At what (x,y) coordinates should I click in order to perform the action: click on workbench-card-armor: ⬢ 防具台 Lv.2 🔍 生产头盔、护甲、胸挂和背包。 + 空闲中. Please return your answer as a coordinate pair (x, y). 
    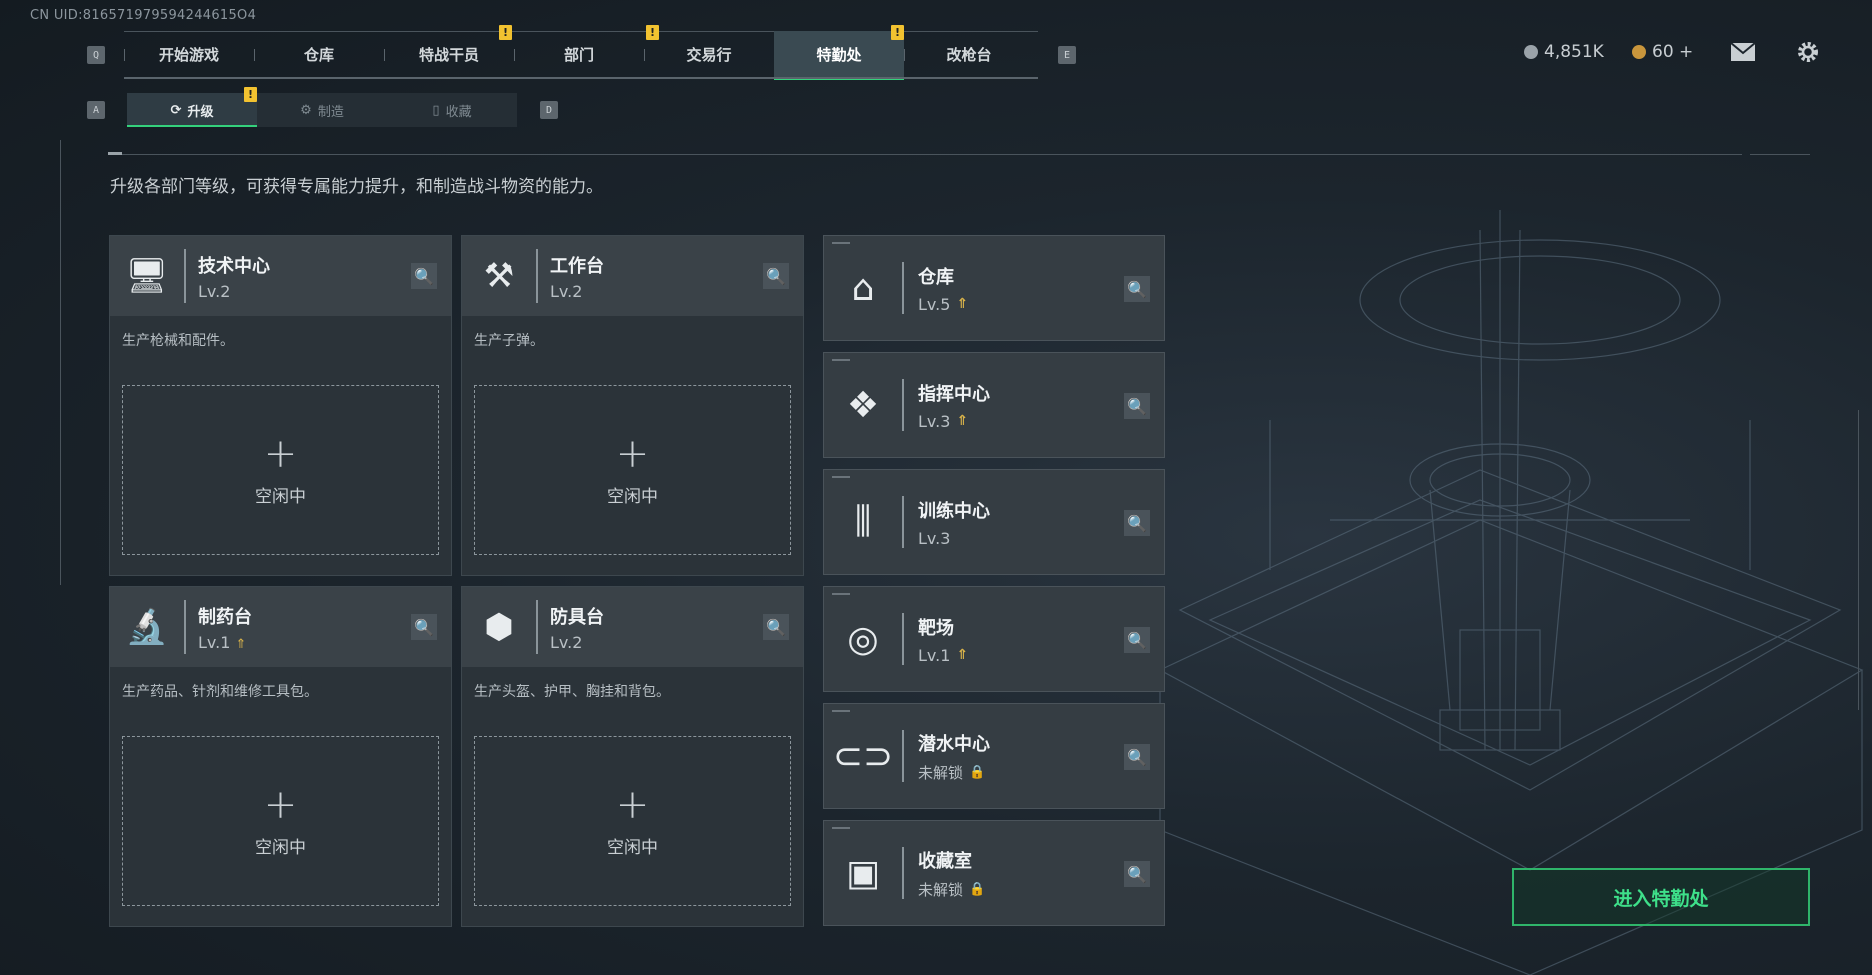
    Looking at the image, I should click on (632, 756).